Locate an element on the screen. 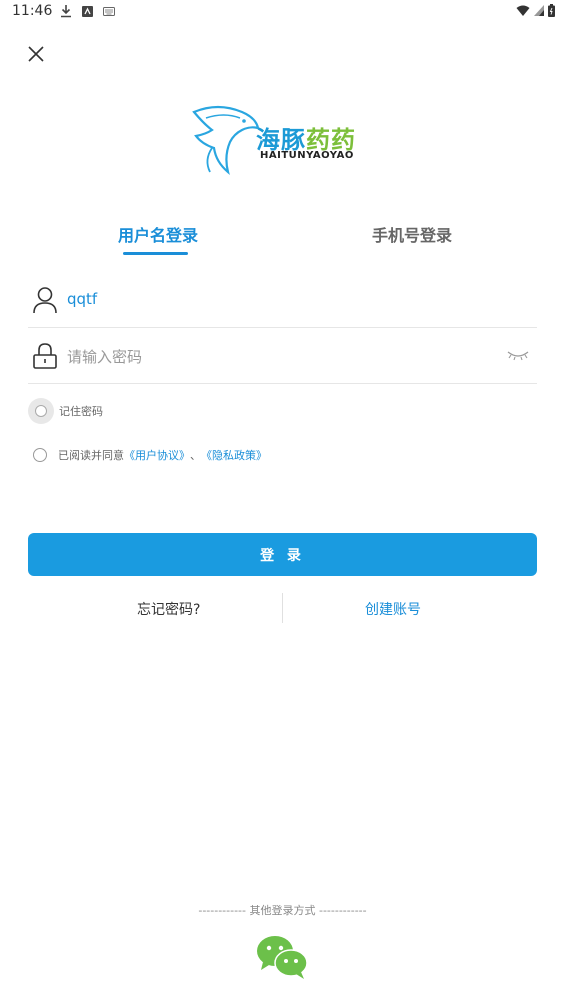 The width and height of the screenshot is (565, 1004). tab-username-login: 用户名登录 is located at coordinates (158, 234).